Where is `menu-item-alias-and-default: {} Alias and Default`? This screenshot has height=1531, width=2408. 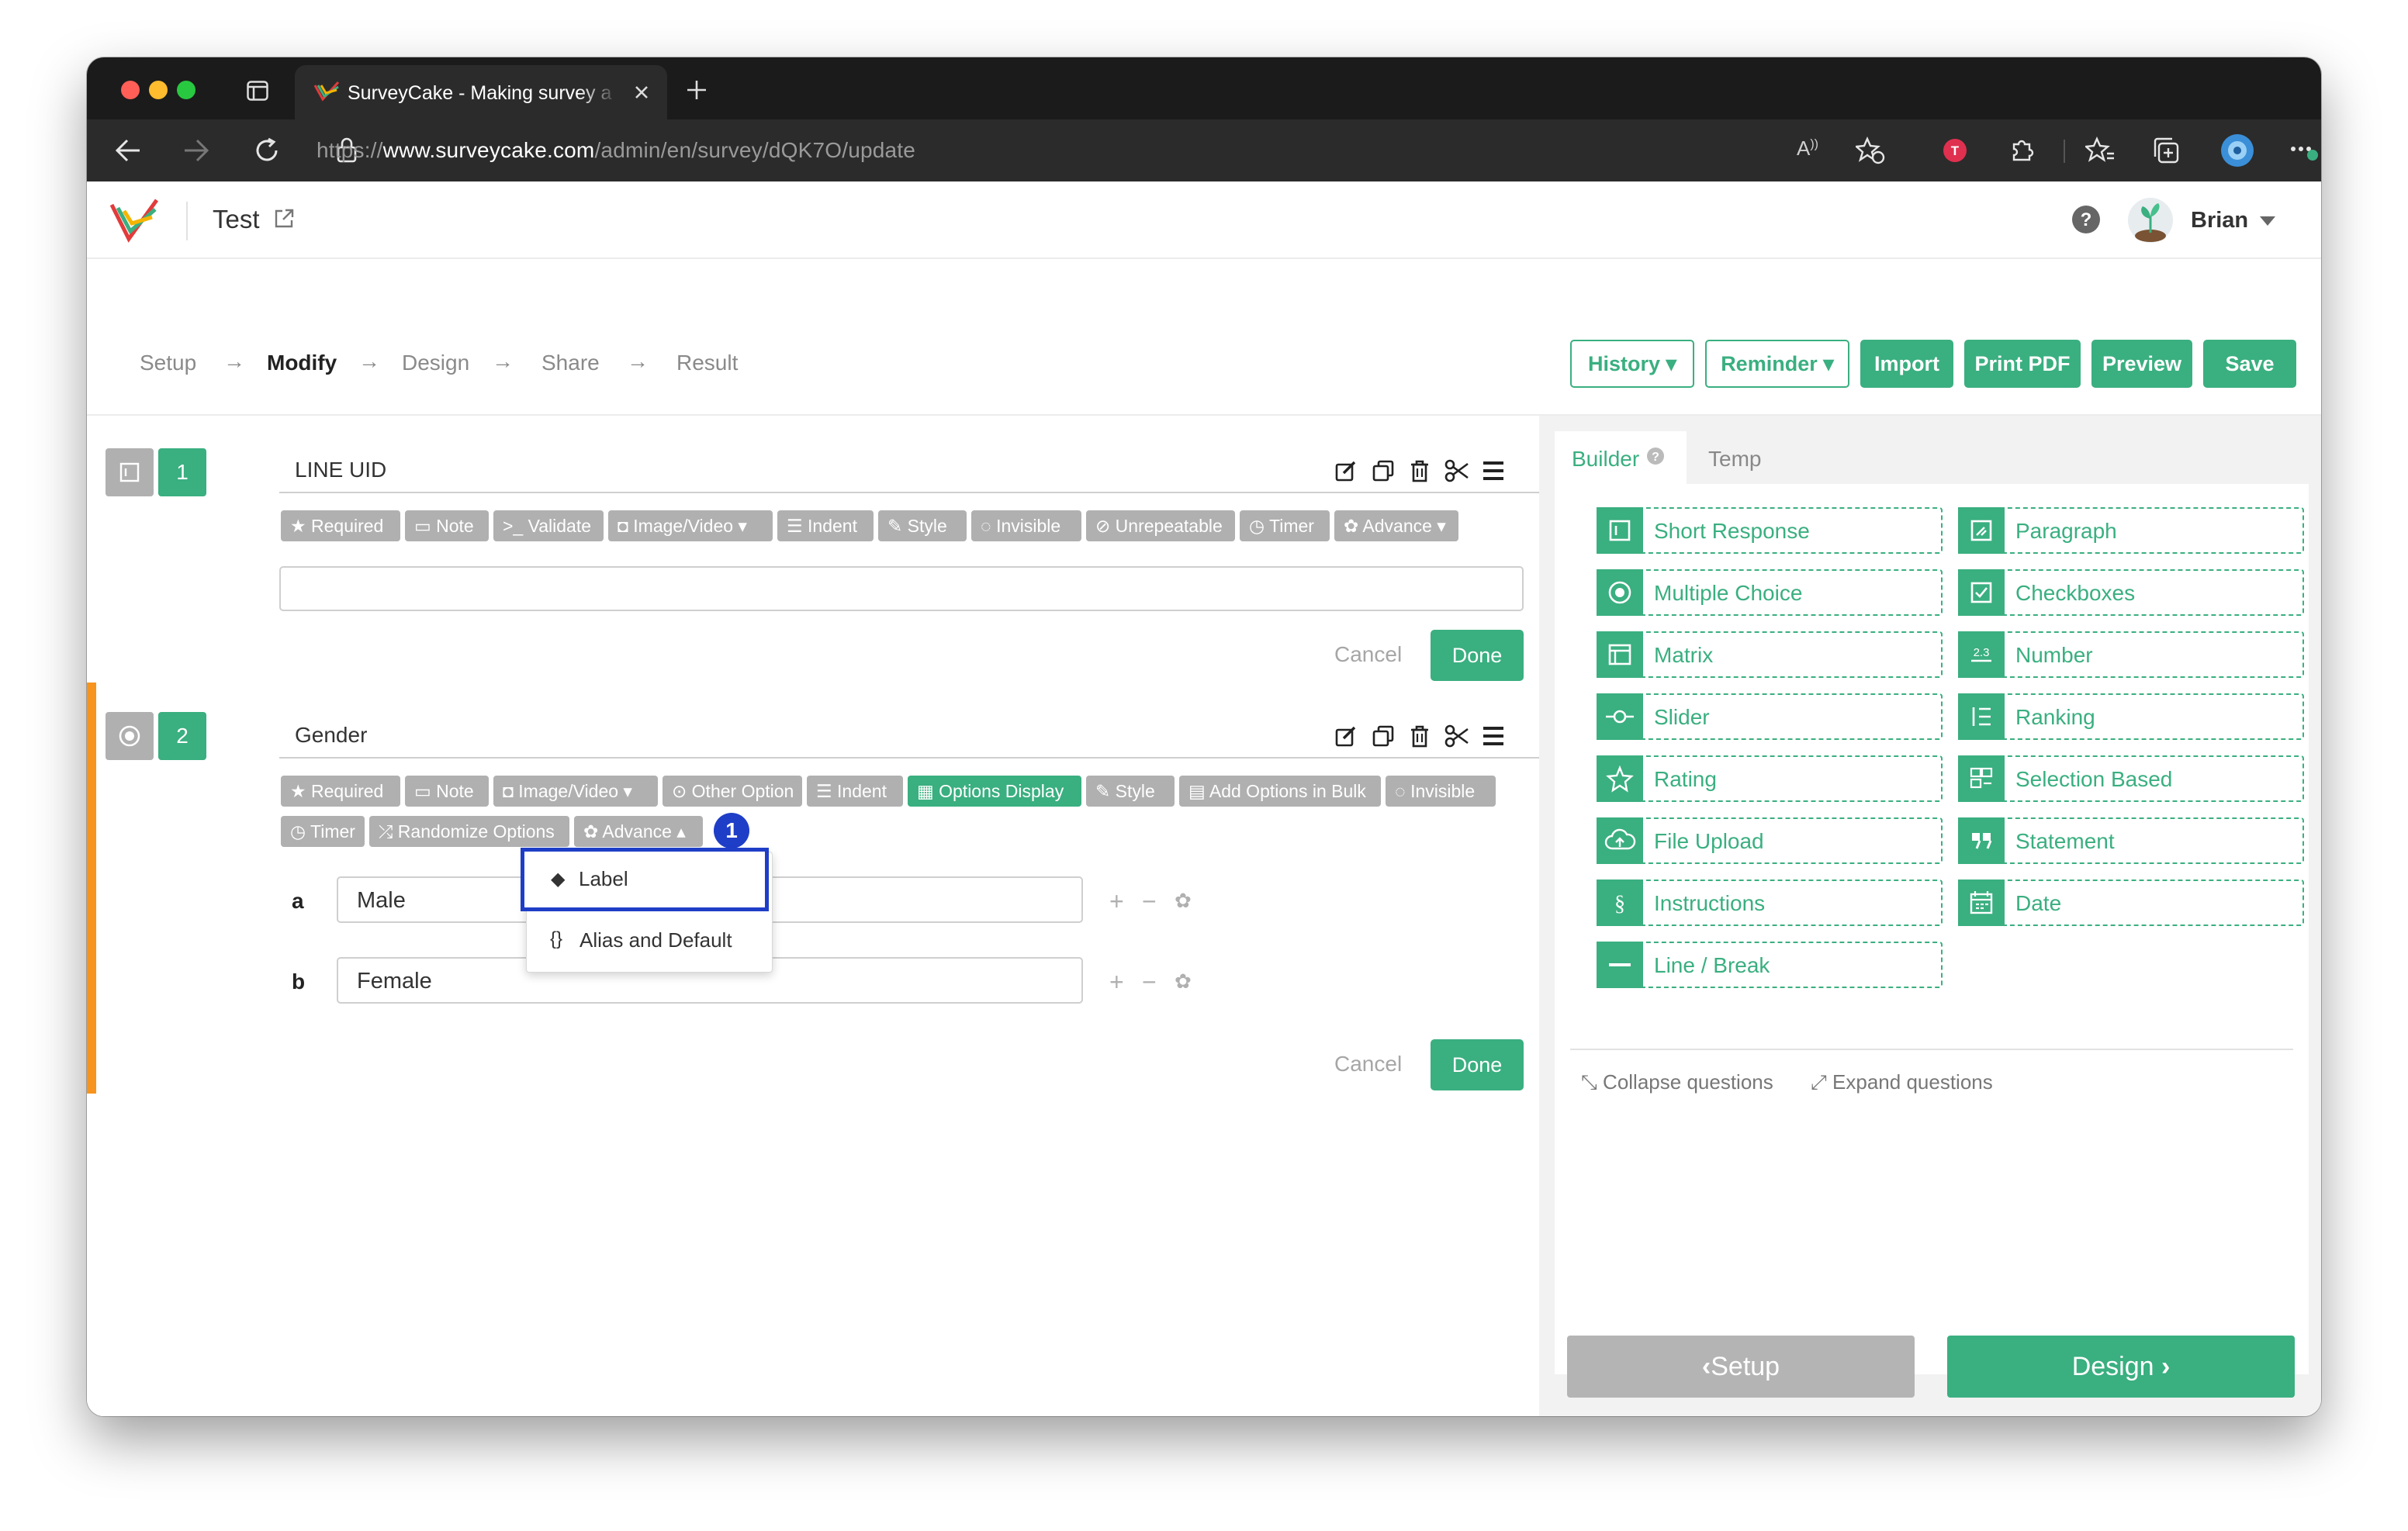 menu-item-alias-and-default: {} Alias and Default is located at coordinates (649, 941).